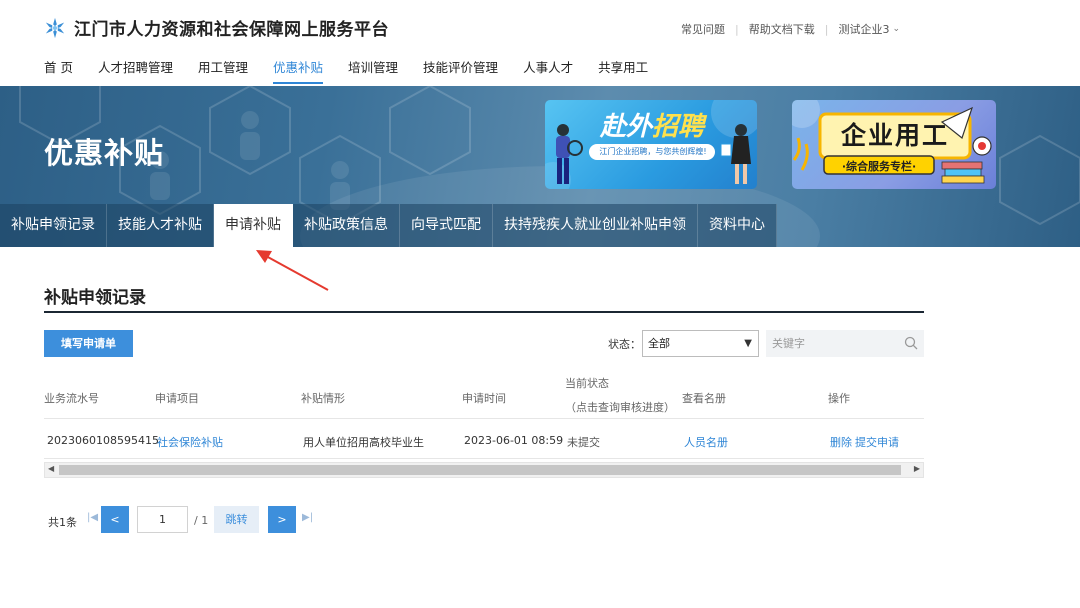 The image size is (1080, 608). I want to click on promo-enterprise-employment: 企业用工 ·综合服务专栏·, so click(894, 144).